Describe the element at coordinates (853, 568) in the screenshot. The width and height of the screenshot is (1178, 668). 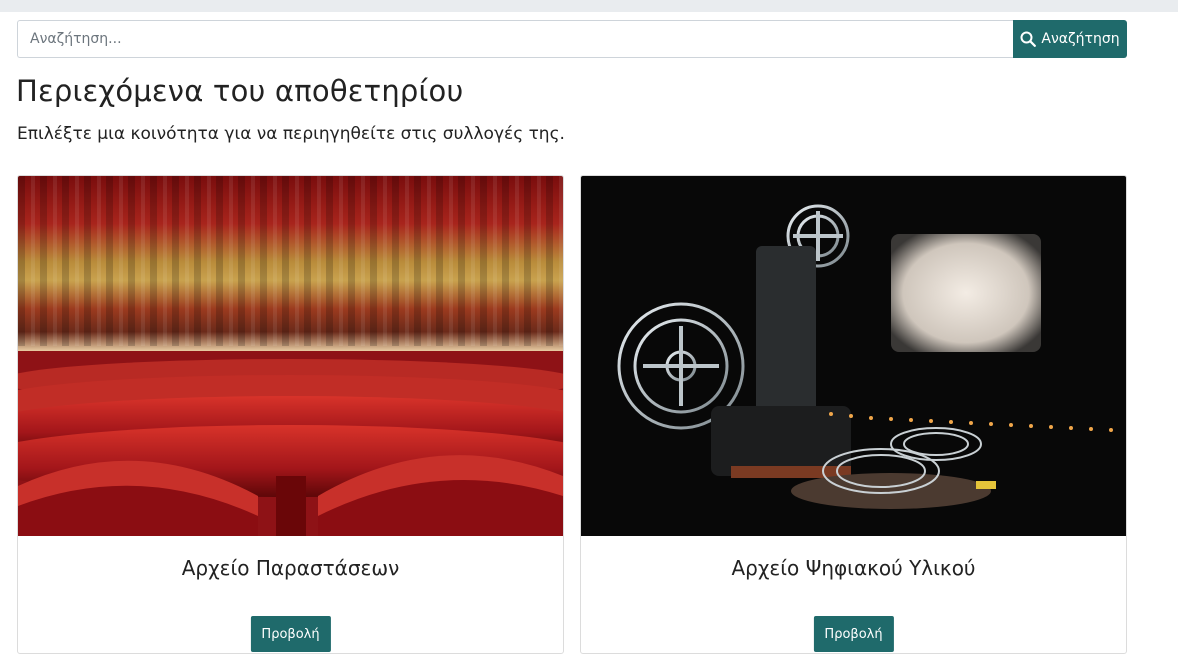
I see `community-title: Αρχείο Ψηφιακού Υλικού` at that location.